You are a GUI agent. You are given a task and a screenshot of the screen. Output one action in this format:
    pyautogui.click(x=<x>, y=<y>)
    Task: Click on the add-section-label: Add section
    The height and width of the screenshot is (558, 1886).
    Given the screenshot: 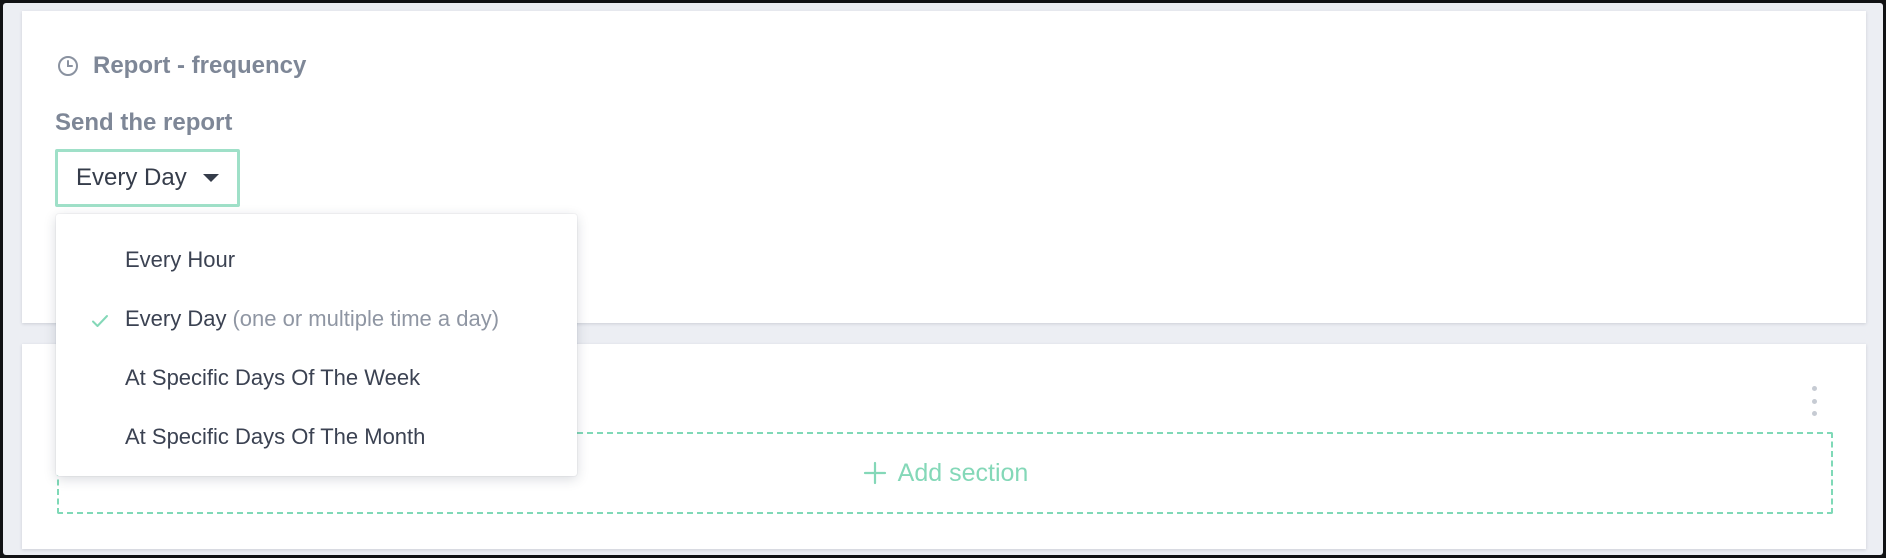 What is the action you would take?
    pyautogui.click(x=963, y=472)
    